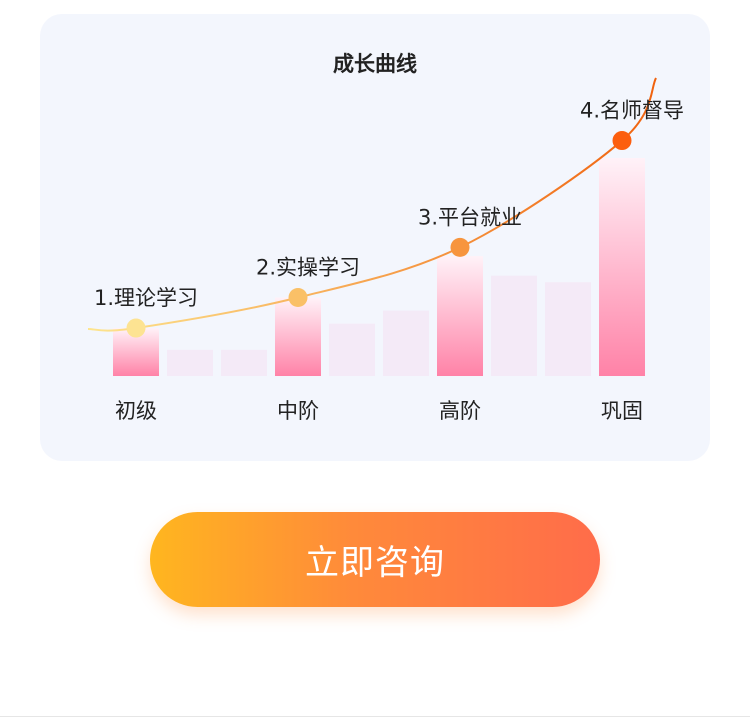 The width and height of the screenshot is (750, 720). What do you see at coordinates (470, 217) in the screenshot?
I see `milestone-label: 3.平台就业` at bounding box center [470, 217].